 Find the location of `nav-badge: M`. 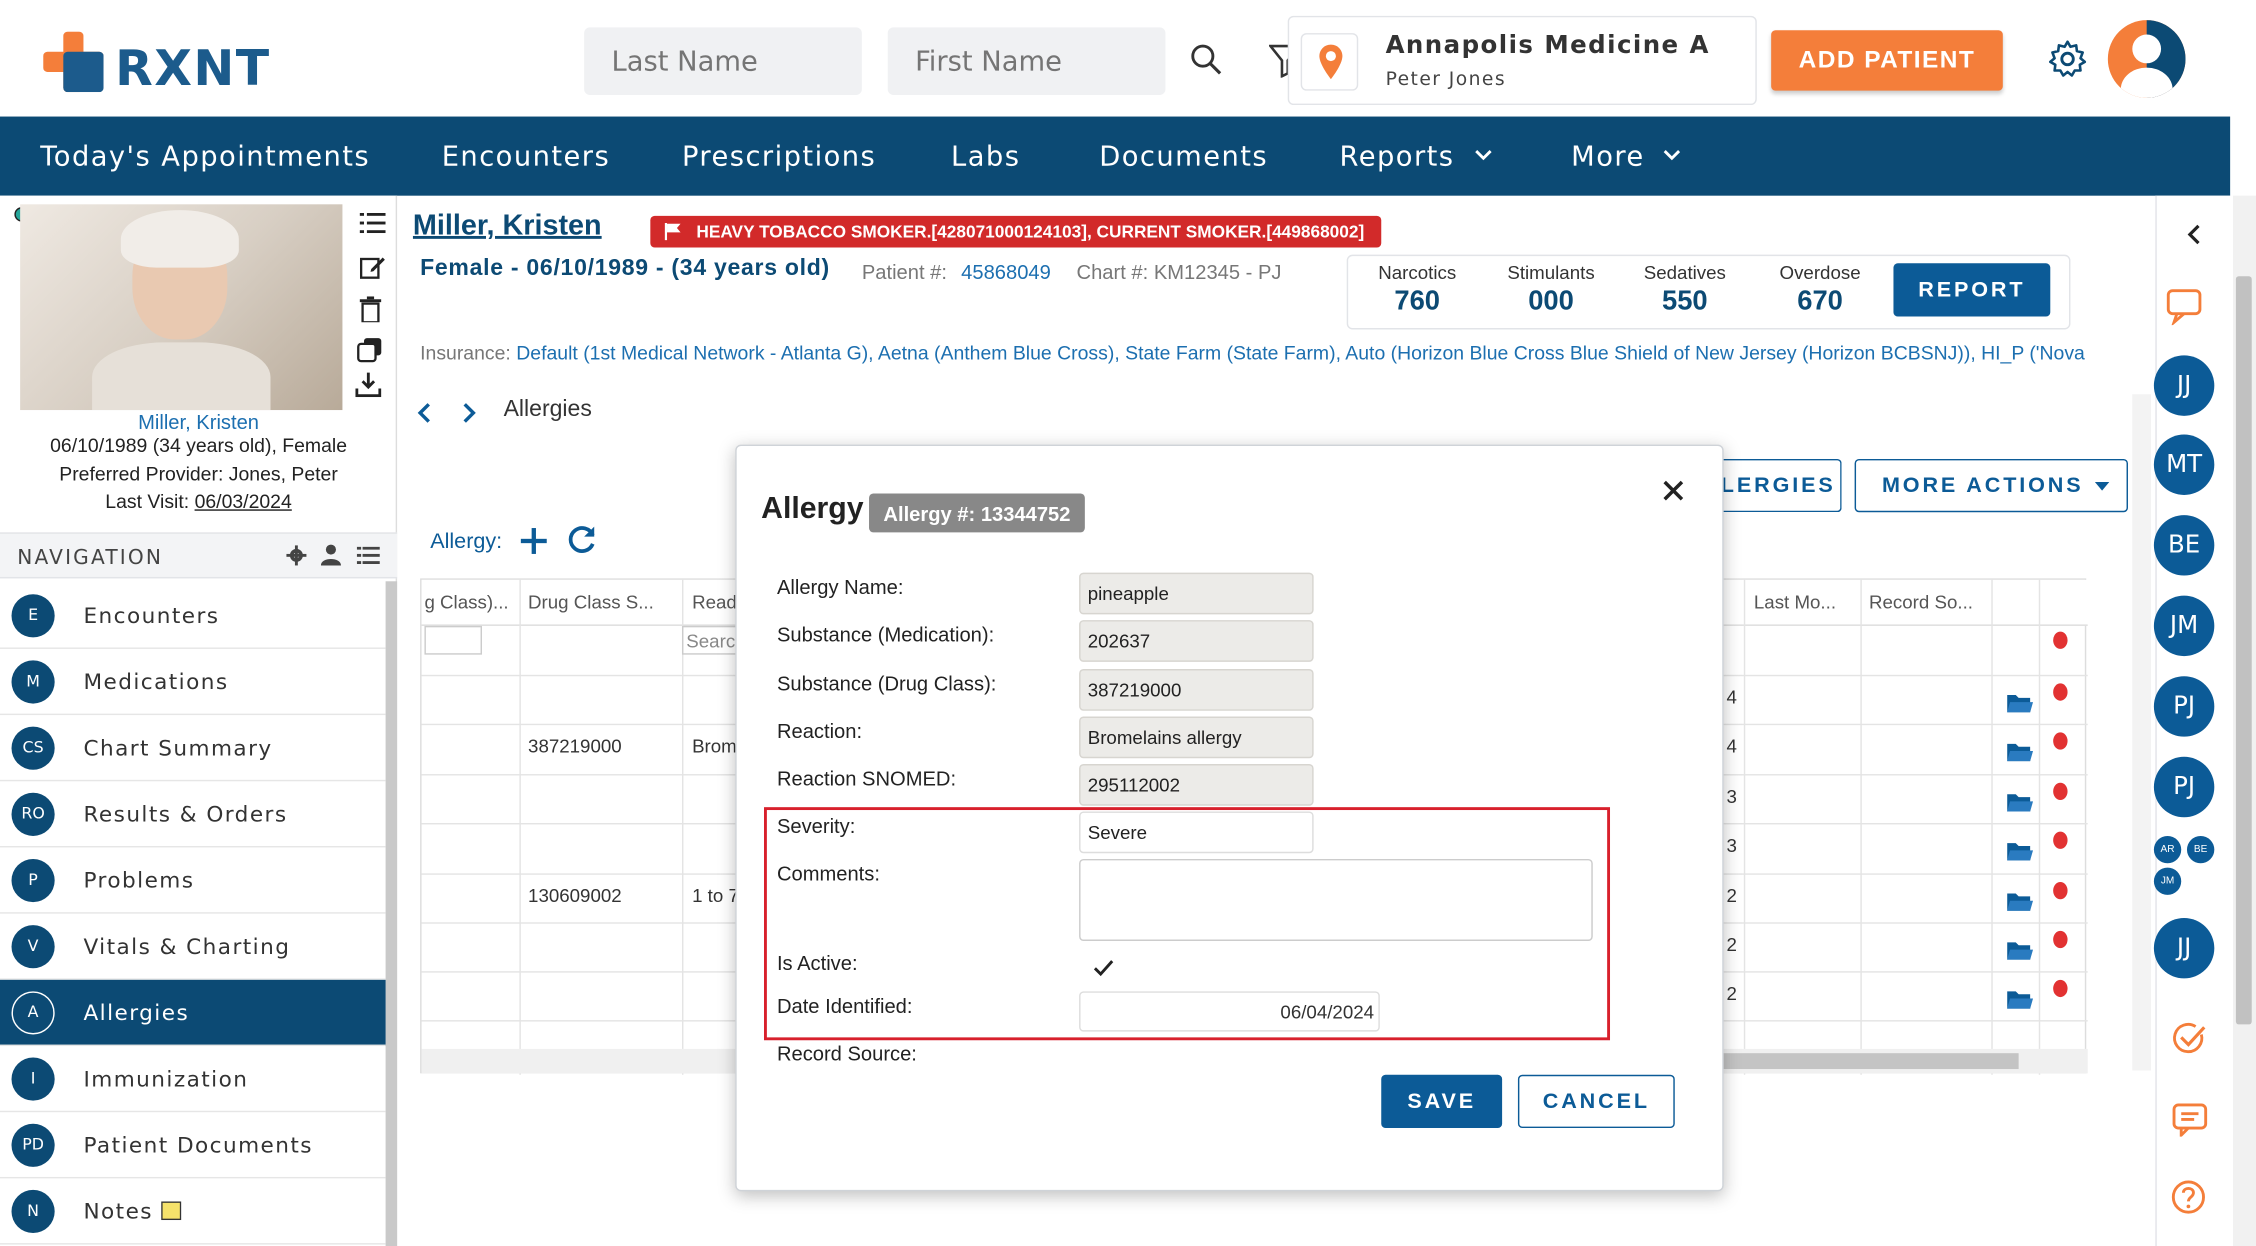

nav-badge: M is located at coordinates (33, 681).